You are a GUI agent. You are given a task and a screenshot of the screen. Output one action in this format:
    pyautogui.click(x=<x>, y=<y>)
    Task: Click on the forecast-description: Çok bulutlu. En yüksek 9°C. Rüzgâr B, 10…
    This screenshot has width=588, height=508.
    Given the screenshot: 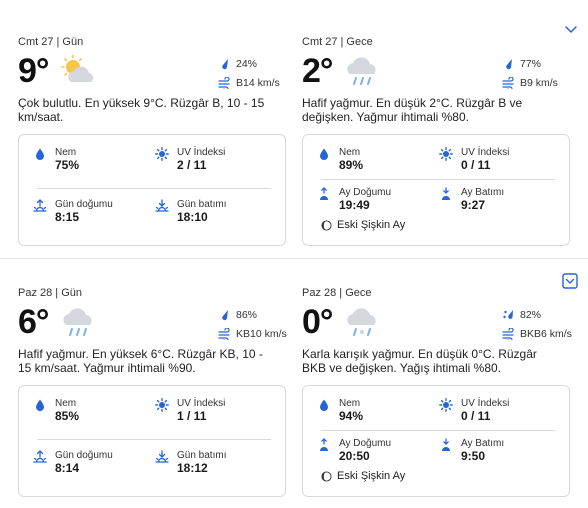 What is the action you would take?
    pyautogui.click(x=141, y=110)
    